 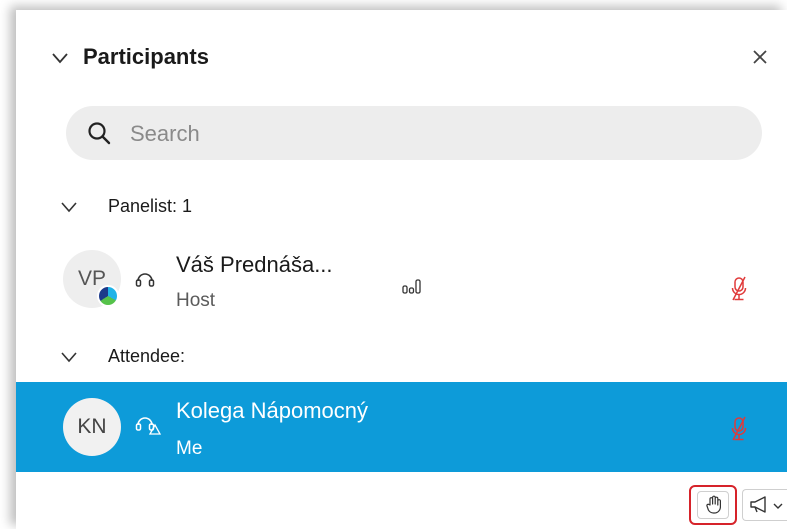 I want to click on attendee-section-header: Attendee:, so click(x=401, y=356).